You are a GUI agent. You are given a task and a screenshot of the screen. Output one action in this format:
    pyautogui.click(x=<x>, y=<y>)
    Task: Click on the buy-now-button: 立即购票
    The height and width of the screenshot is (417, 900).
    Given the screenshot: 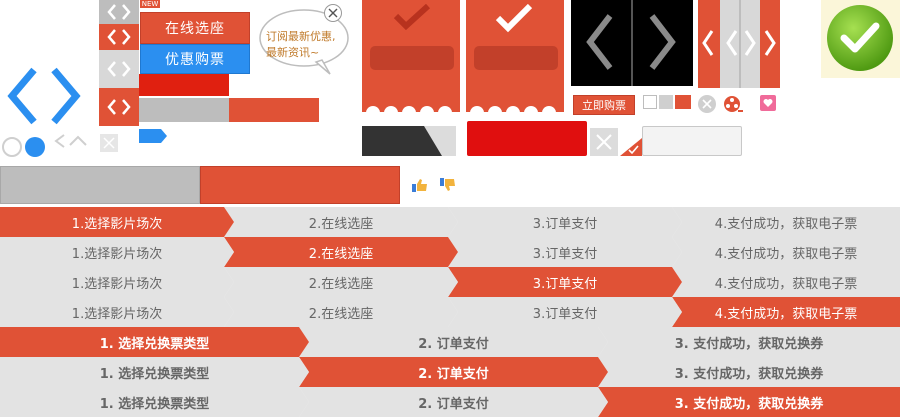 What is the action you would take?
    pyautogui.click(x=604, y=105)
    